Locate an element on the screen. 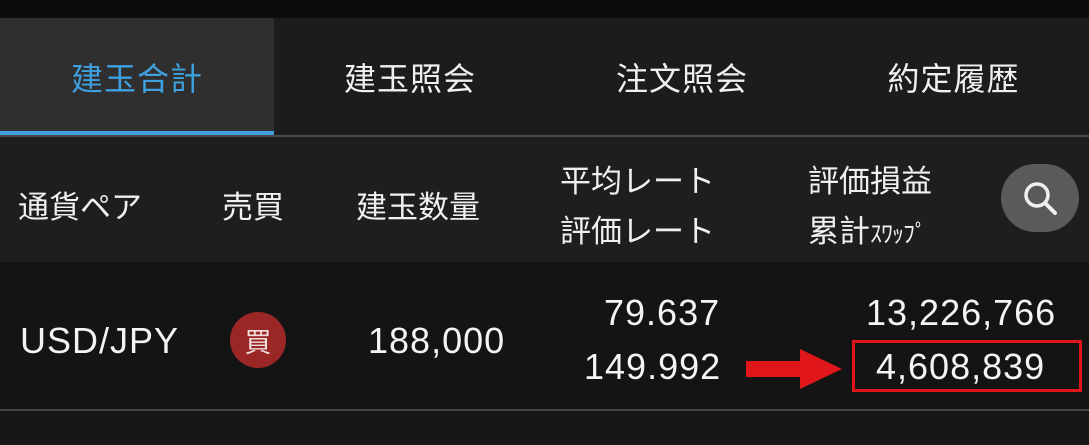  buy-badge: 買 is located at coordinates (258, 340).